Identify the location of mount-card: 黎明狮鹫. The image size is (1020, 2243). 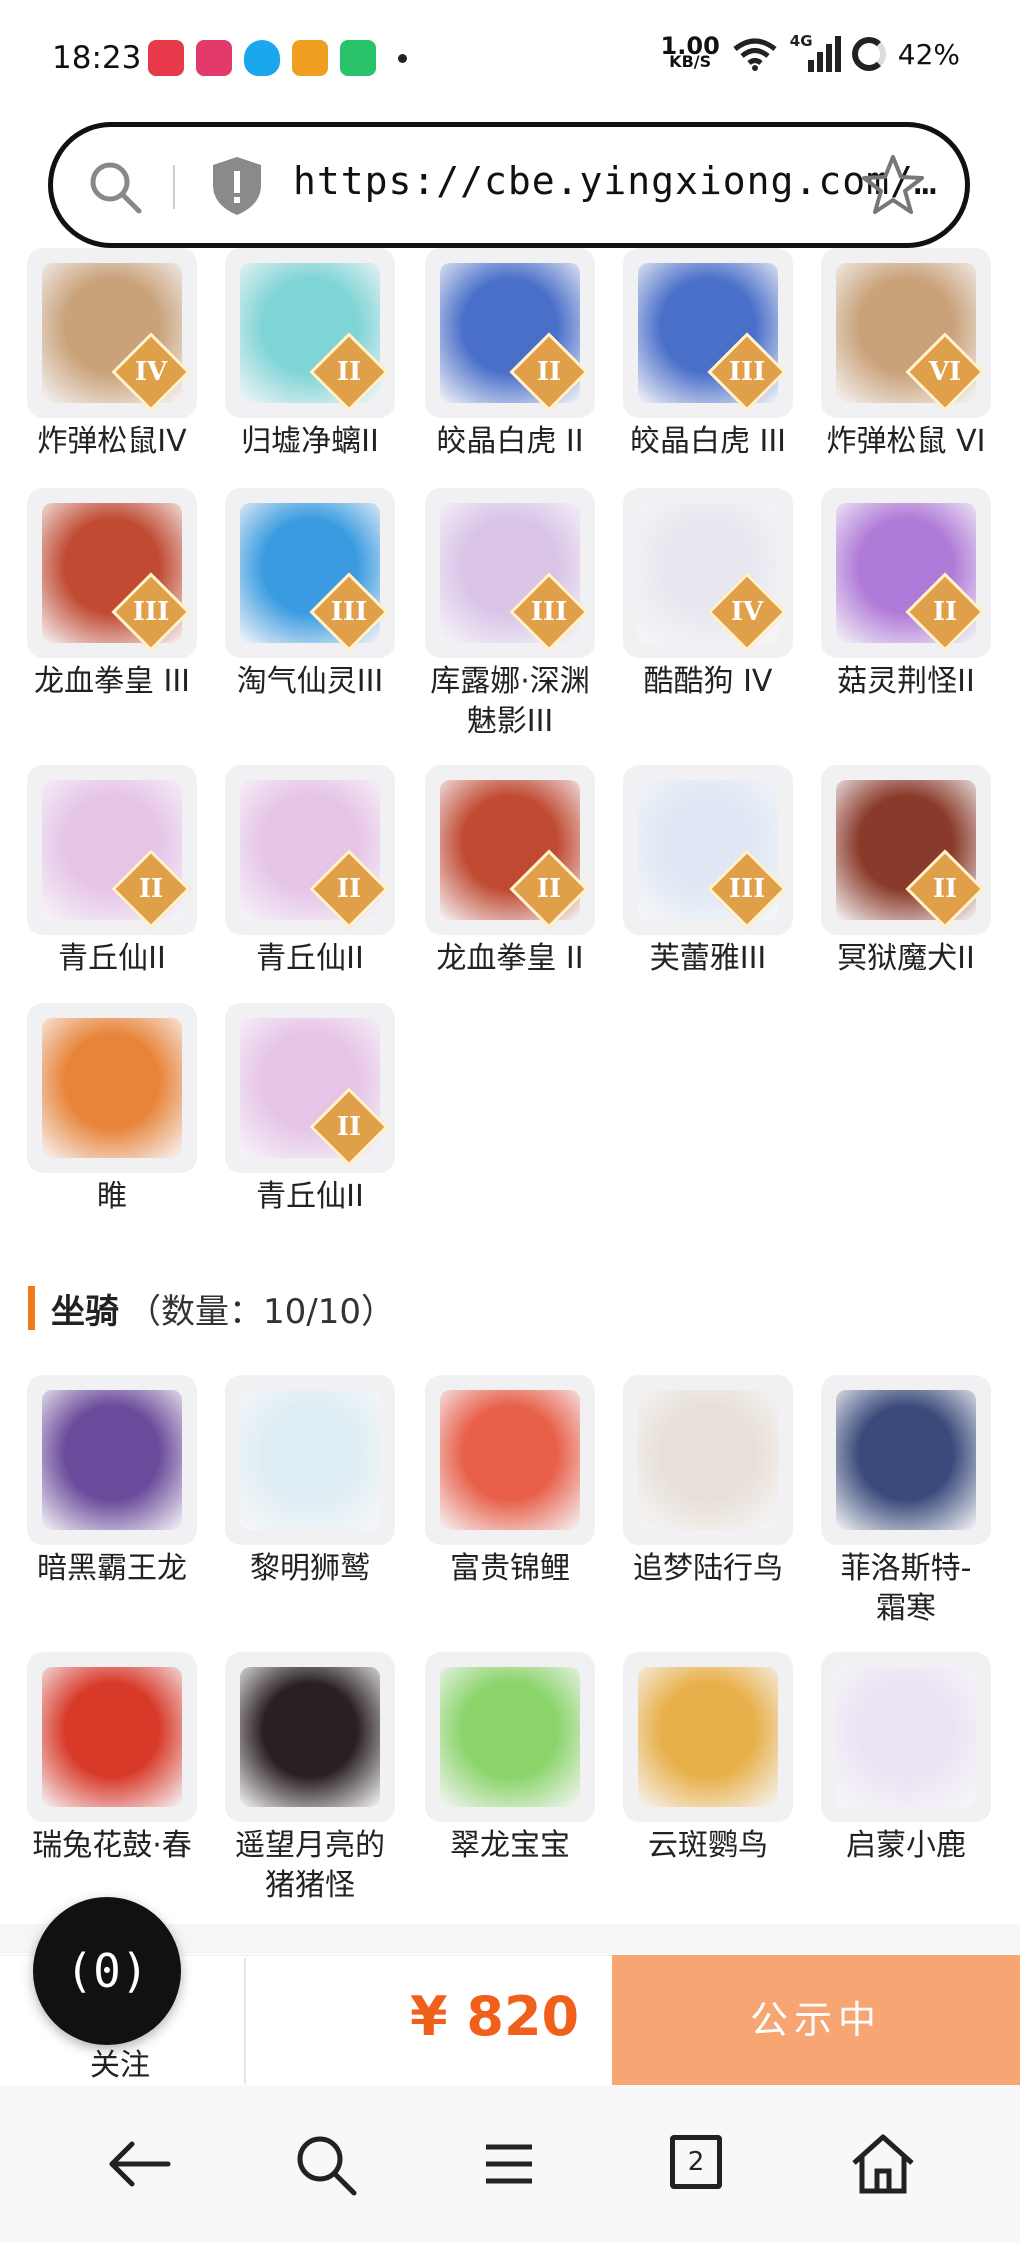
(310, 1482).